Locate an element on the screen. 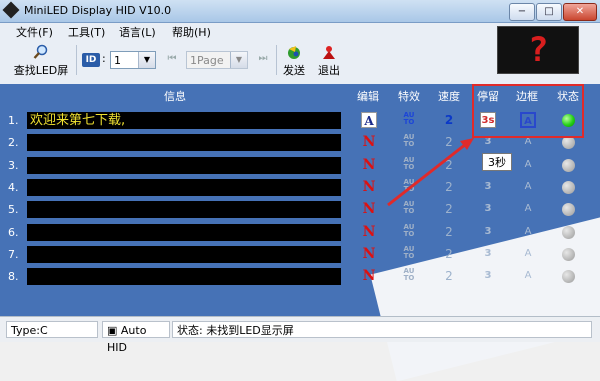  stay-tooltip: 3秒 is located at coordinates (497, 162).